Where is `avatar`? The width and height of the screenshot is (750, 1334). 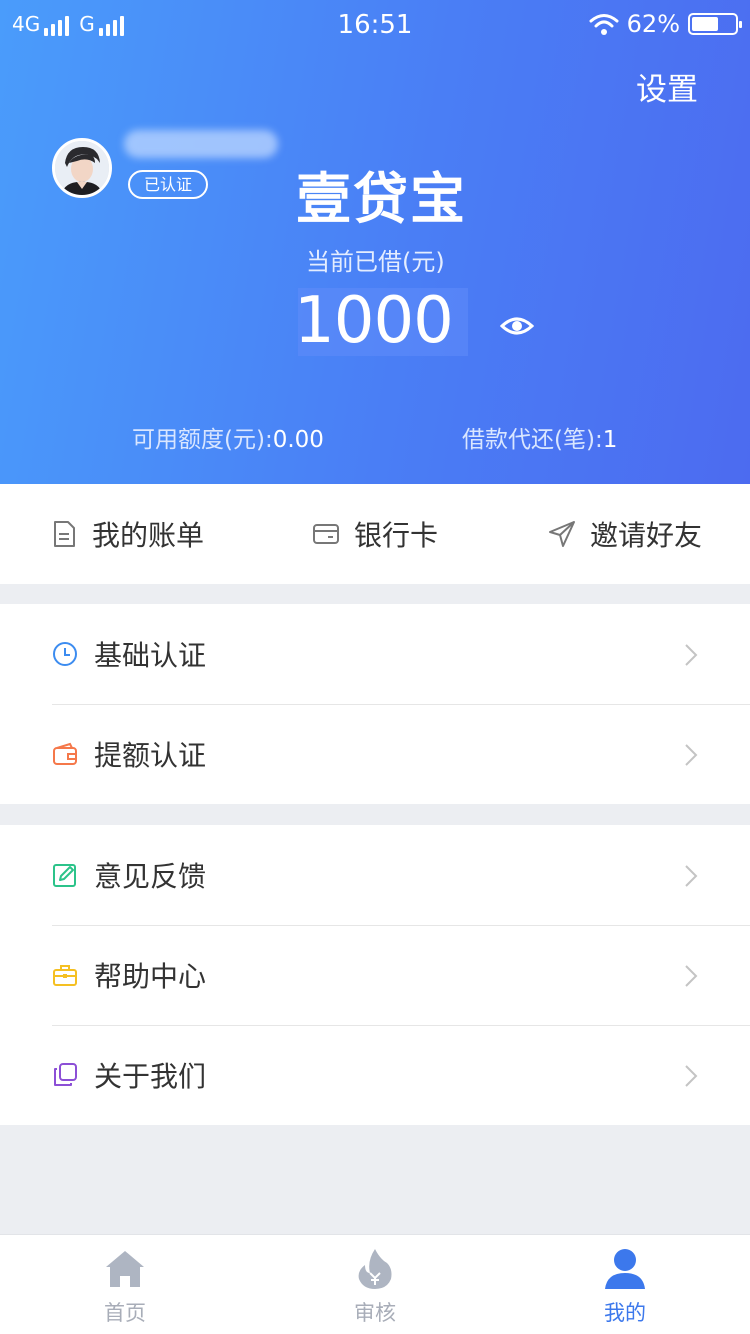
avatar is located at coordinates (82, 168).